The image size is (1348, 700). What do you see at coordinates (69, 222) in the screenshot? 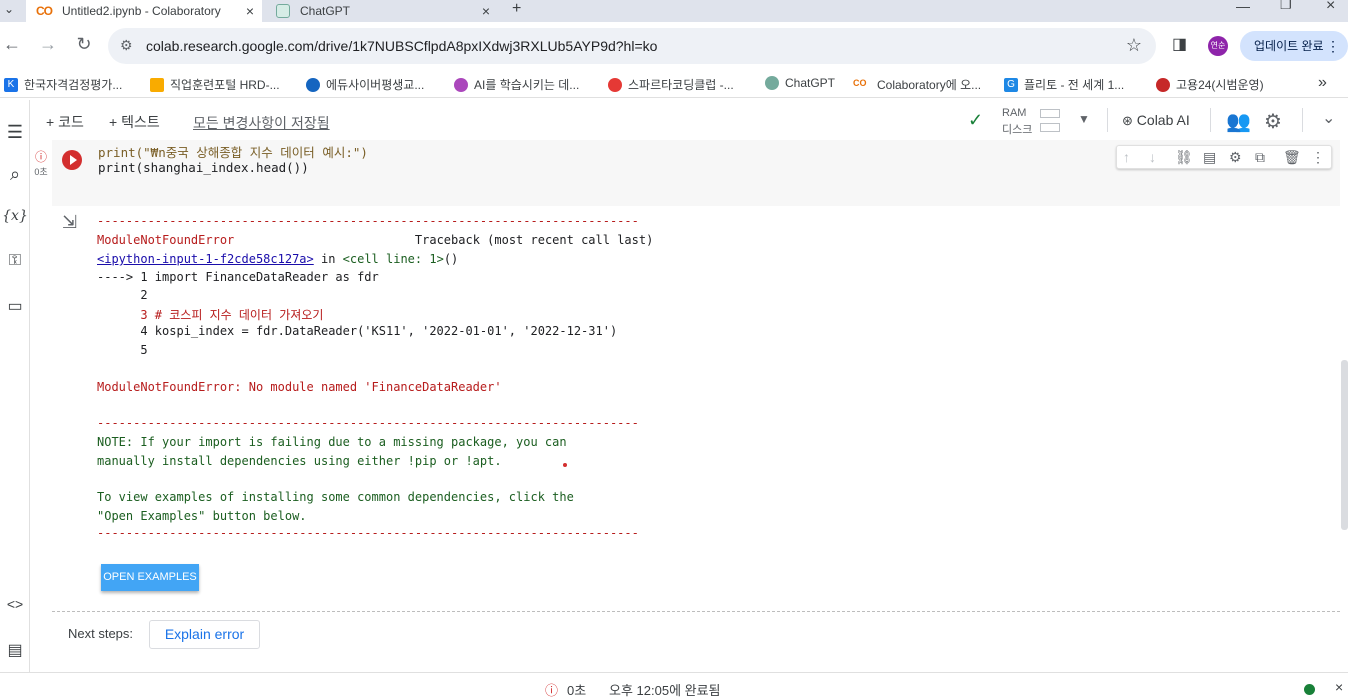
I see `output-actions-icon: ⇲` at bounding box center [69, 222].